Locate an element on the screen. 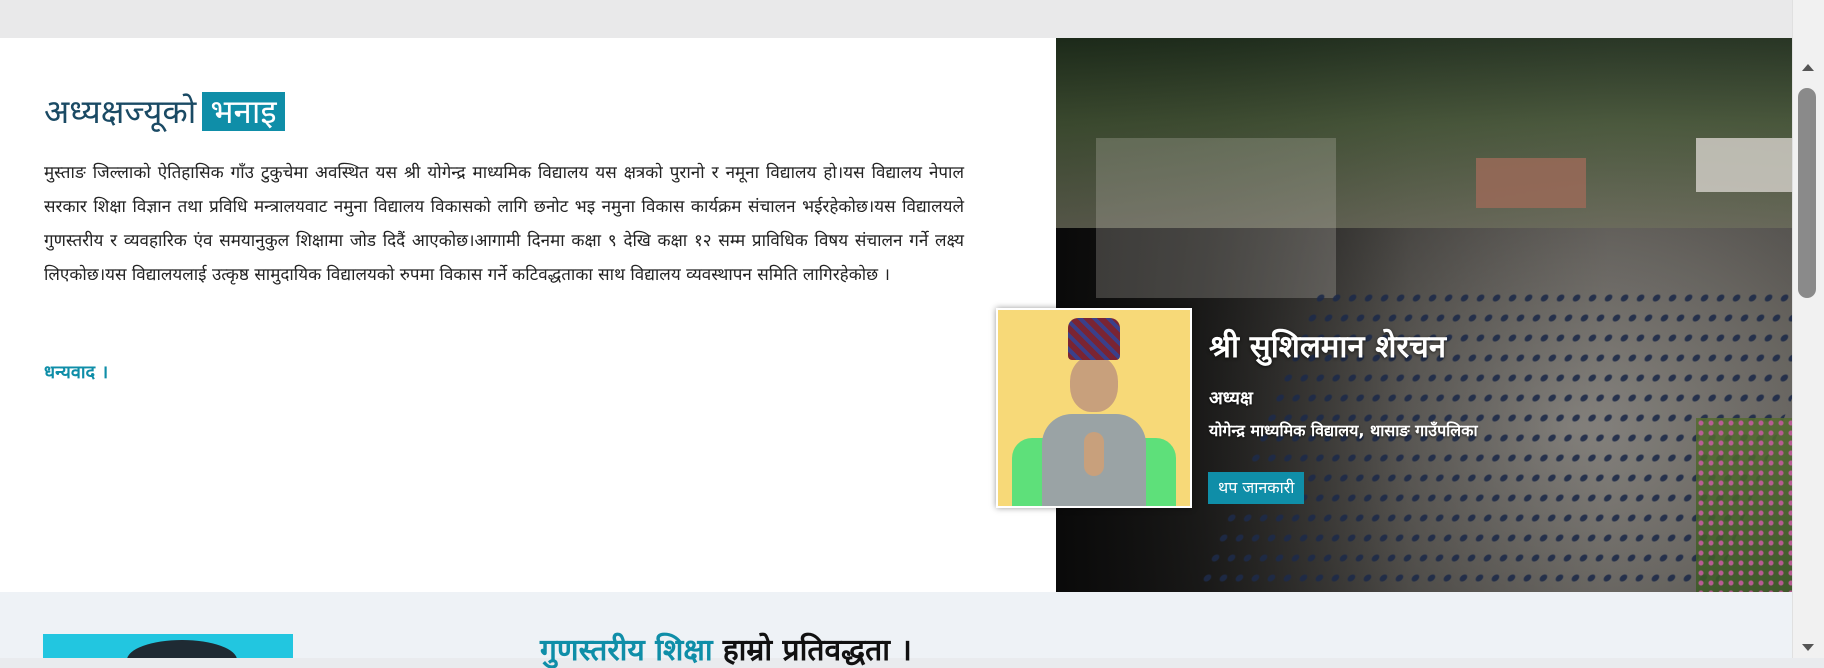 This screenshot has width=1824, height=668. flower-bed is located at coordinates (1744, 505).